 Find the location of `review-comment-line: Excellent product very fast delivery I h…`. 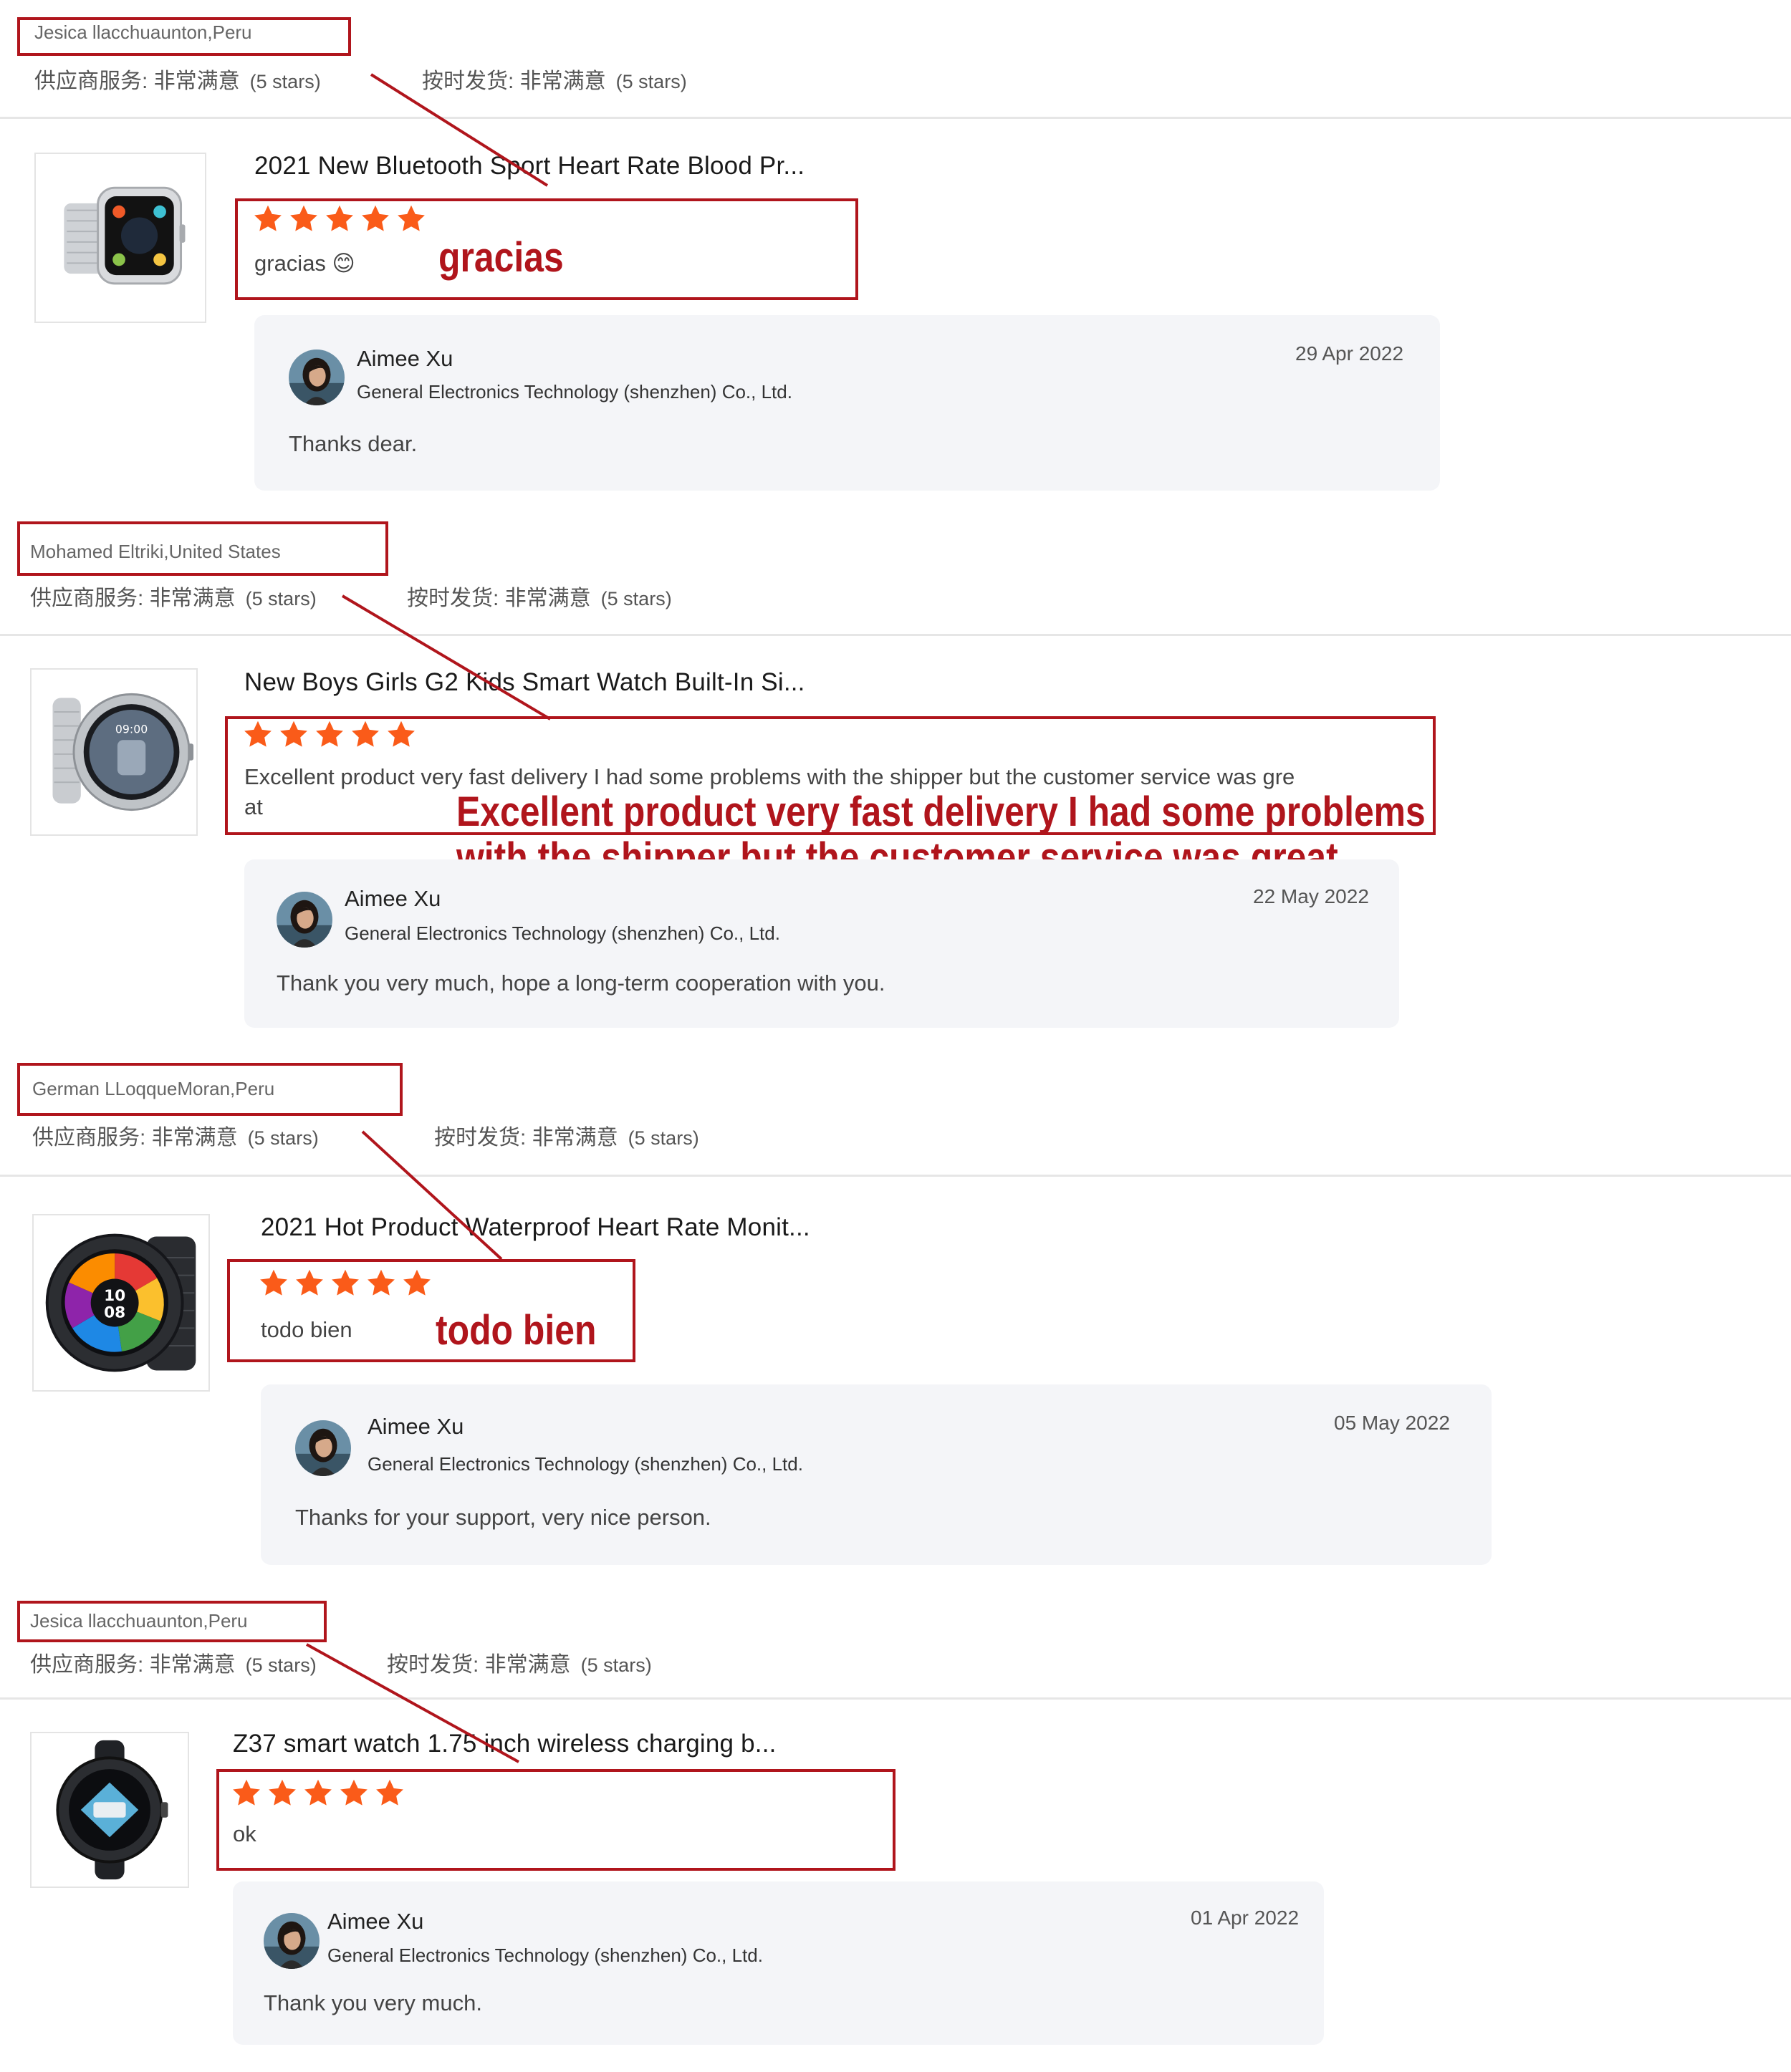

review-comment-line: Excellent product very fast delivery I h… is located at coordinates (770, 777).